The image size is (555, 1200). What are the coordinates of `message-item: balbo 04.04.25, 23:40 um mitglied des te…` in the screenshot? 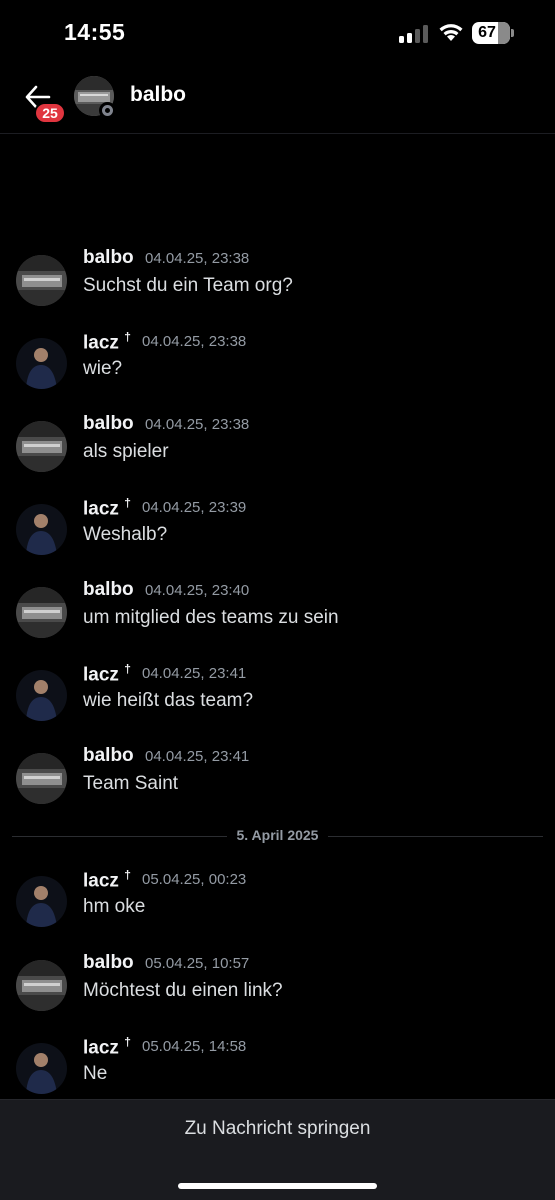 It's located at (277, 618).